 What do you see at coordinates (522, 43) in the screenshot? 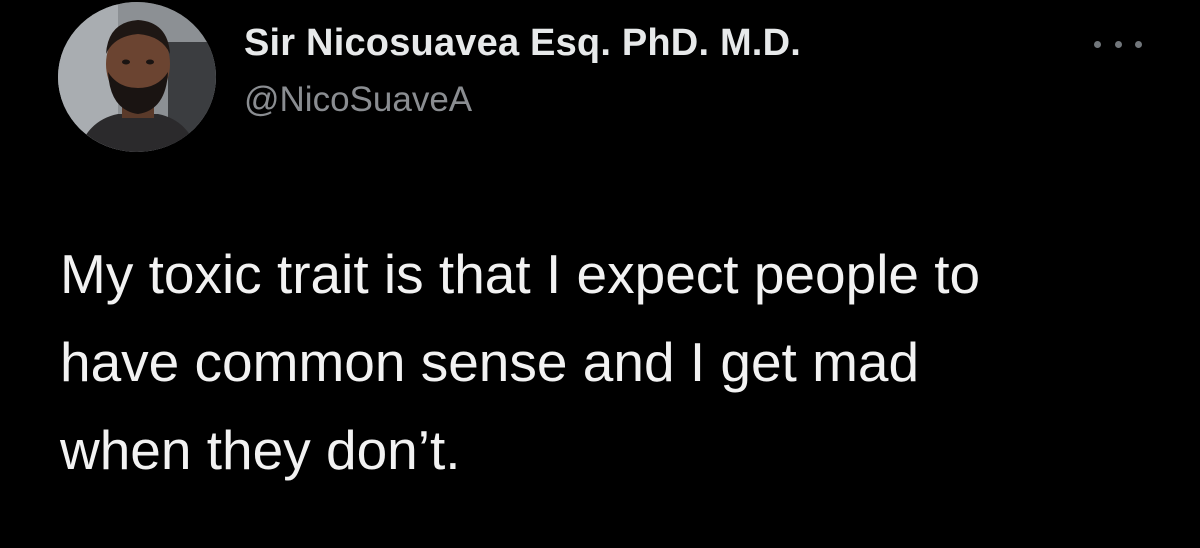
I see `author-display-name: Sir Nicosuavea Esq. PhD. M.D.` at bounding box center [522, 43].